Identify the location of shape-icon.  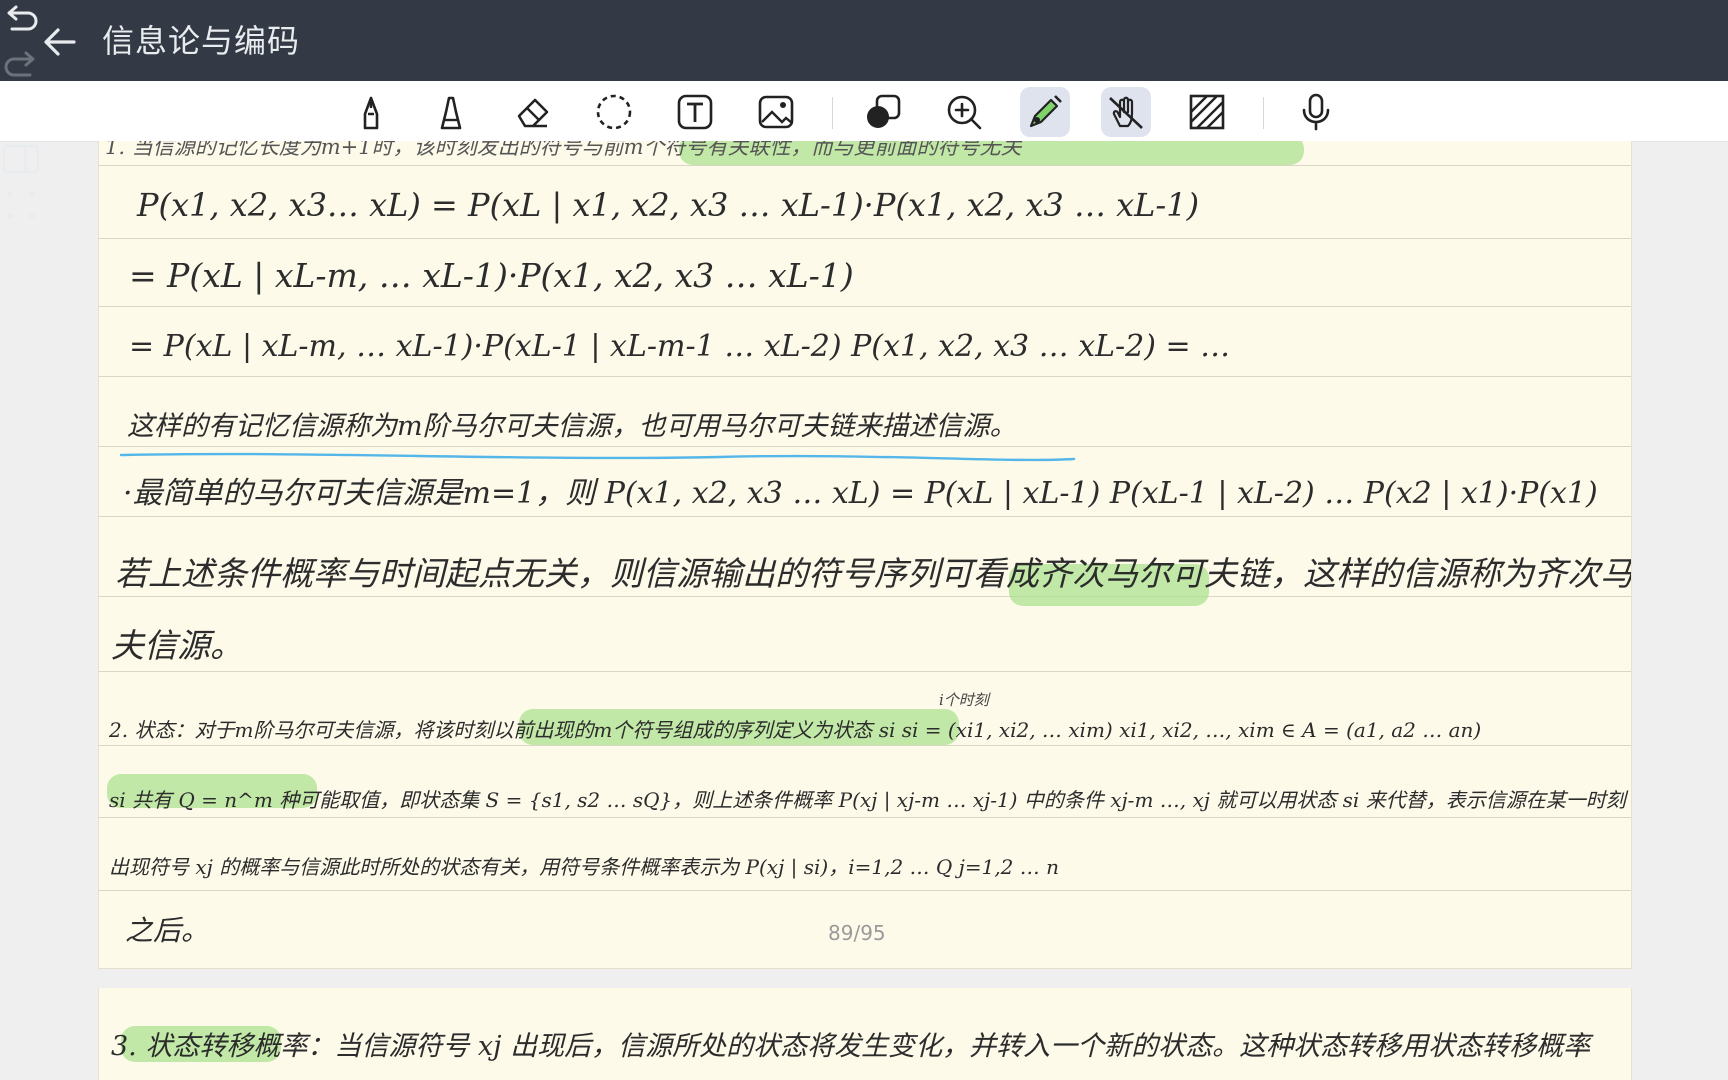
(884, 111).